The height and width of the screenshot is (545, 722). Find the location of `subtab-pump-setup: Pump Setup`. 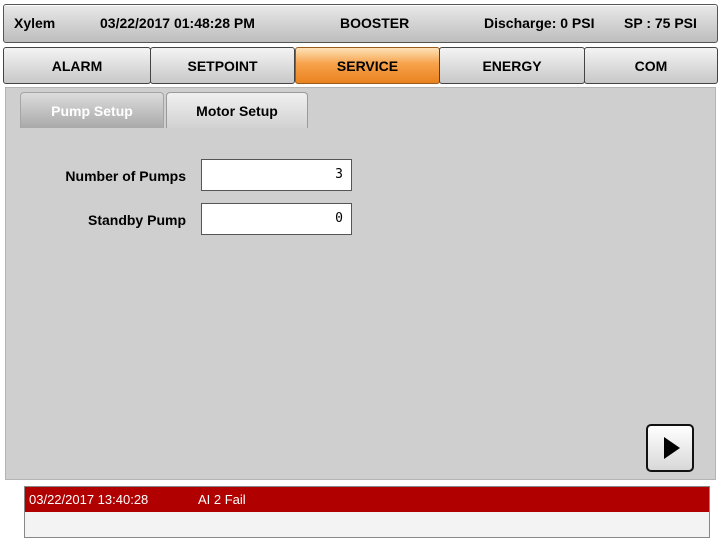

subtab-pump-setup: Pump Setup is located at coordinates (92, 110).